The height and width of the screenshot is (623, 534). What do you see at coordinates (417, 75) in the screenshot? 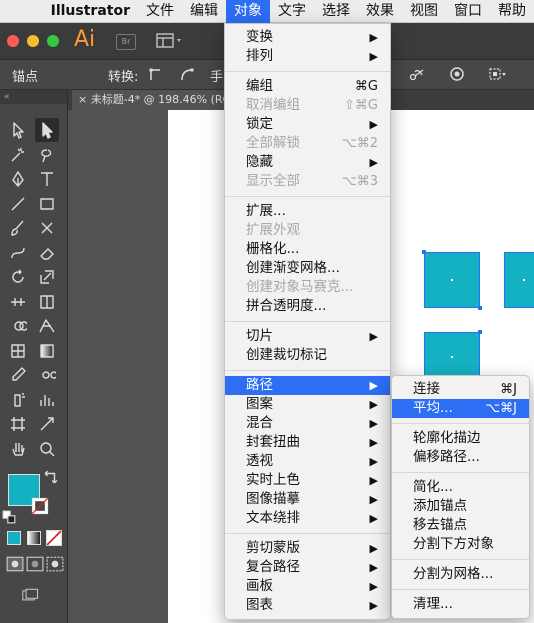
I see `cut-path-icon` at bounding box center [417, 75].